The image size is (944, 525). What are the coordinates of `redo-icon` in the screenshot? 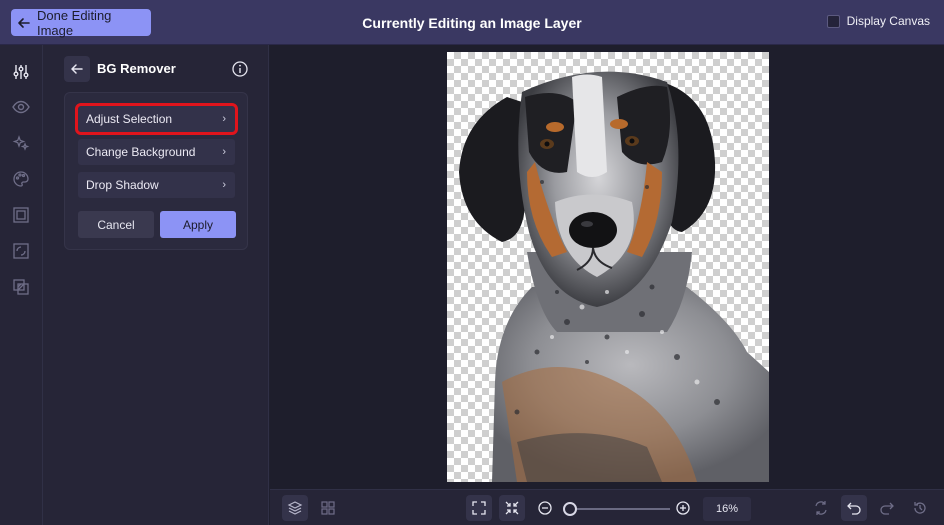 It's located at (887, 508).